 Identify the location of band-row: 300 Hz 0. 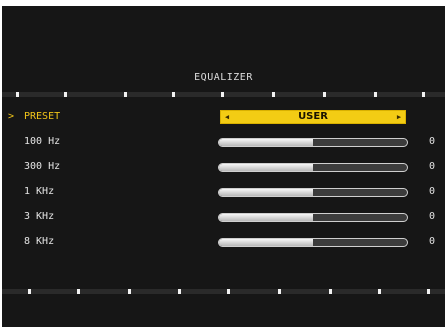
(223, 168).